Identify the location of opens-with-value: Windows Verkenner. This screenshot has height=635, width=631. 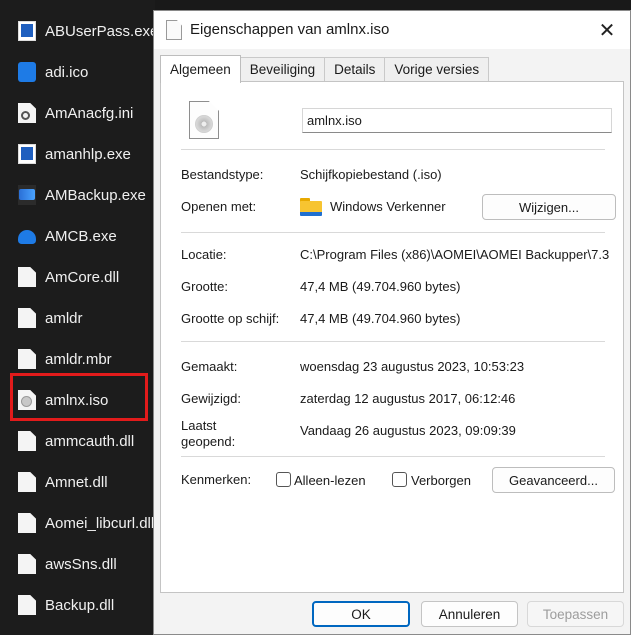
(388, 206).